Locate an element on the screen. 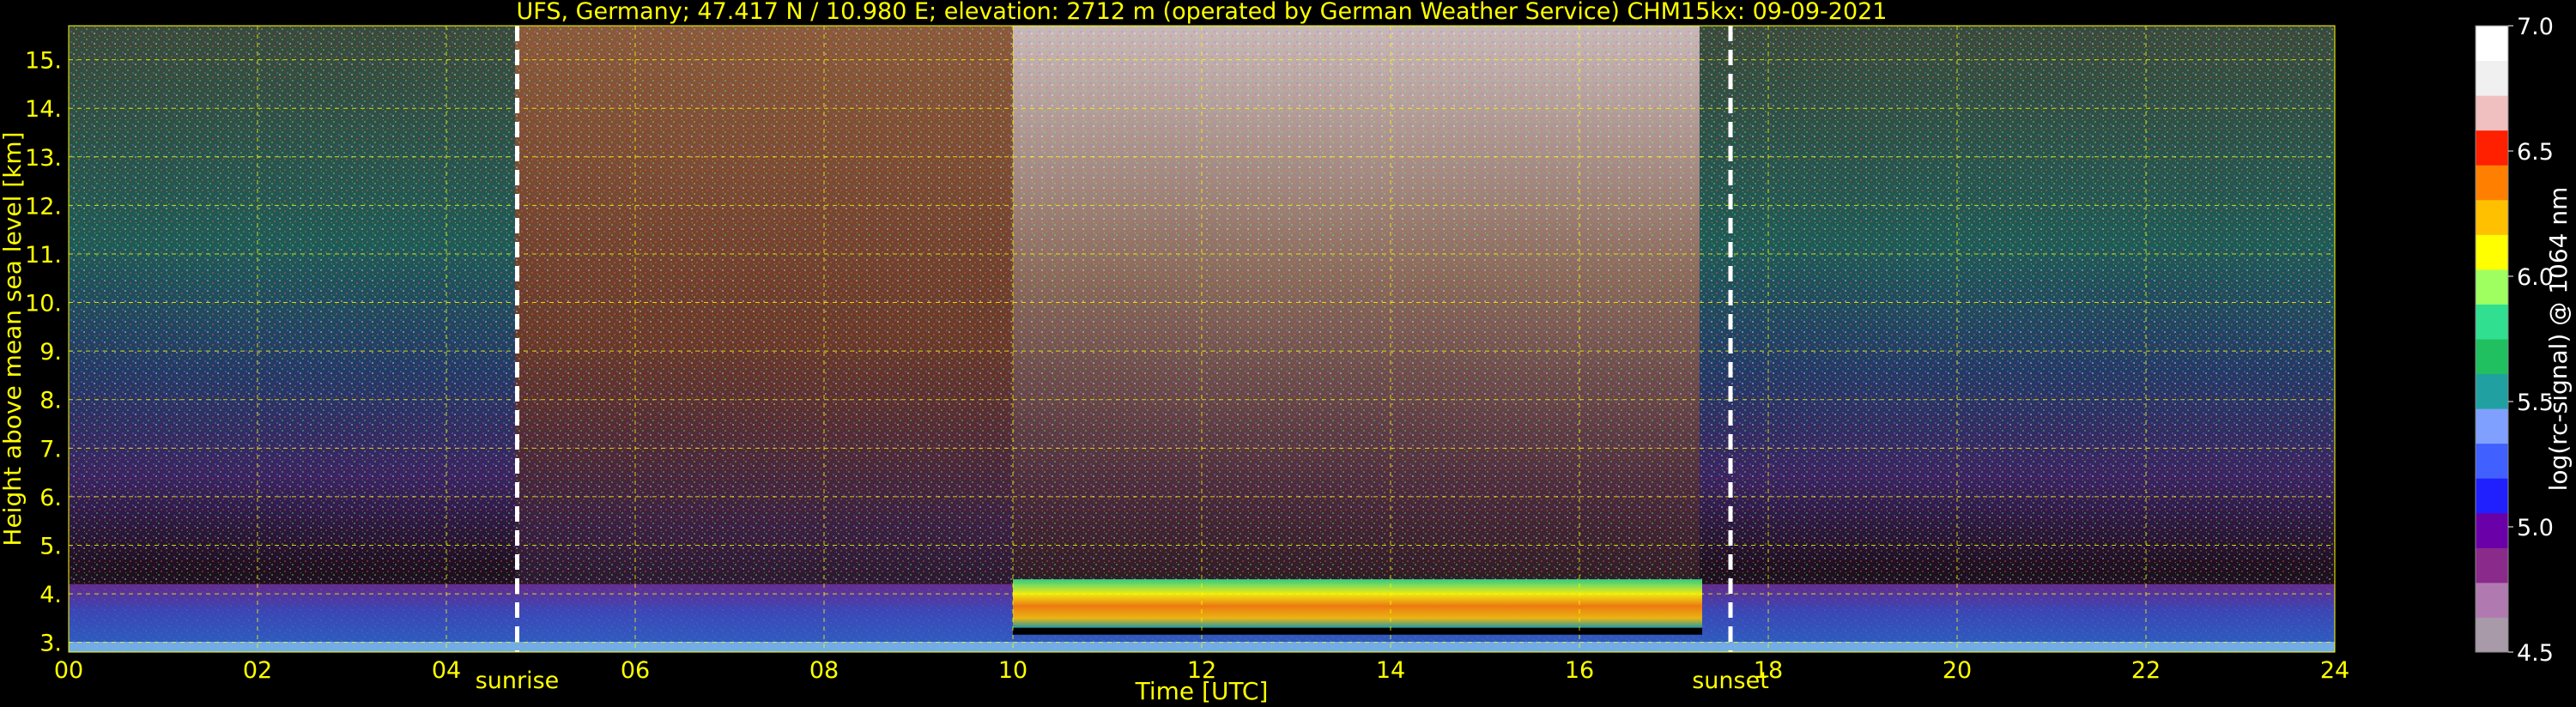  x-axis-label: Time [UTC] is located at coordinates (1202, 691).